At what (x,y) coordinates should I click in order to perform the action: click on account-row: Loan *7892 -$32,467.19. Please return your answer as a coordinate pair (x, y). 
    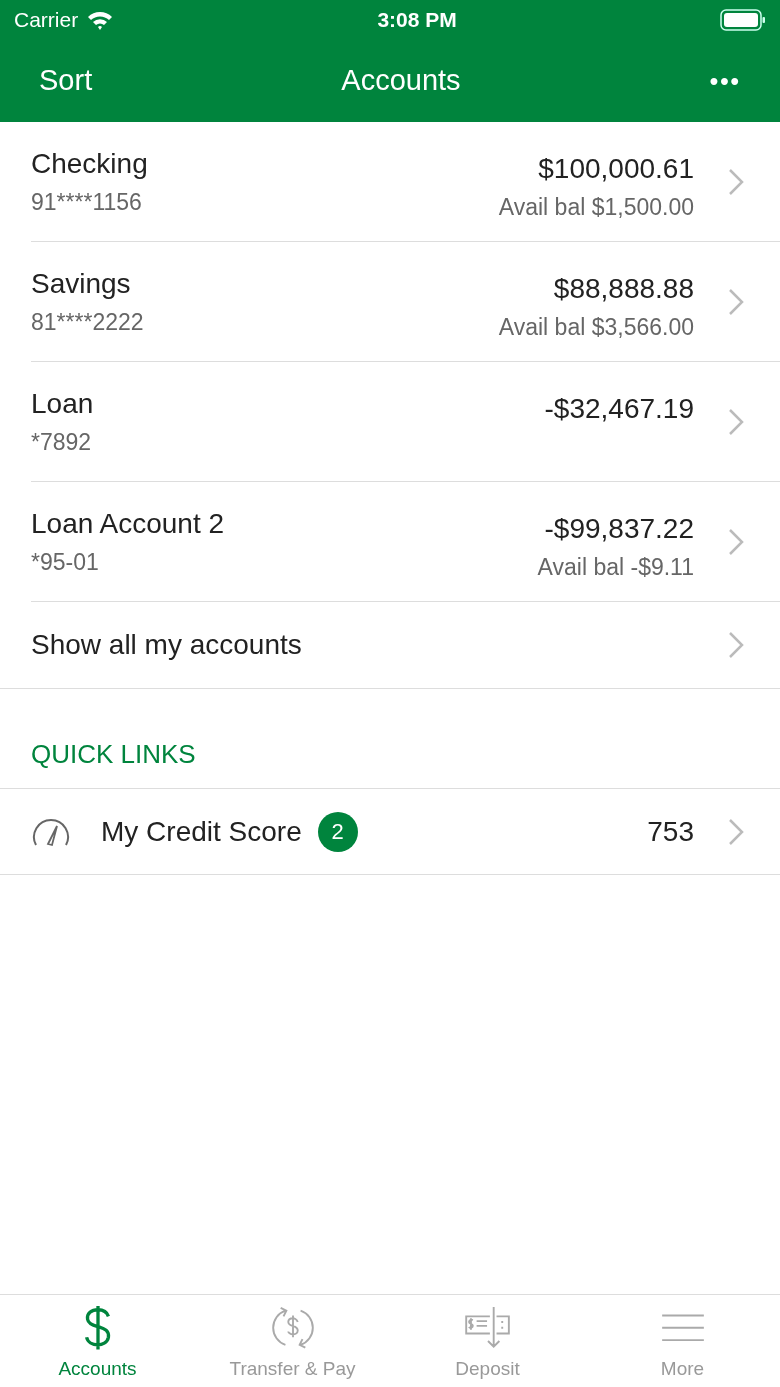
    Looking at the image, I should click on (405, 422).